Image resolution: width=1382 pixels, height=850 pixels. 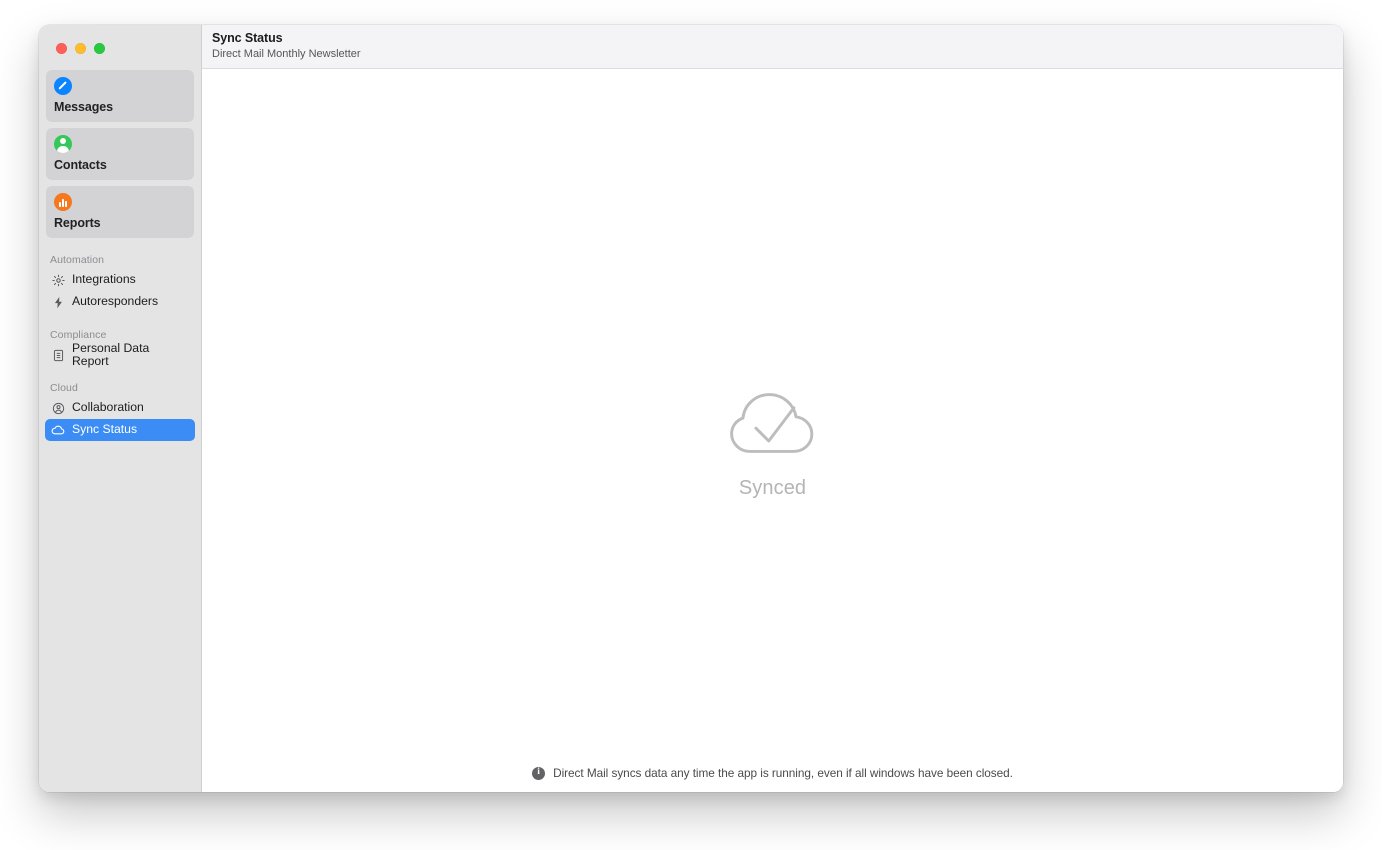 What do you see at coordinates (58, 280) in the screenshot?
I see `gear-icon` at bounding box center [58, 280].